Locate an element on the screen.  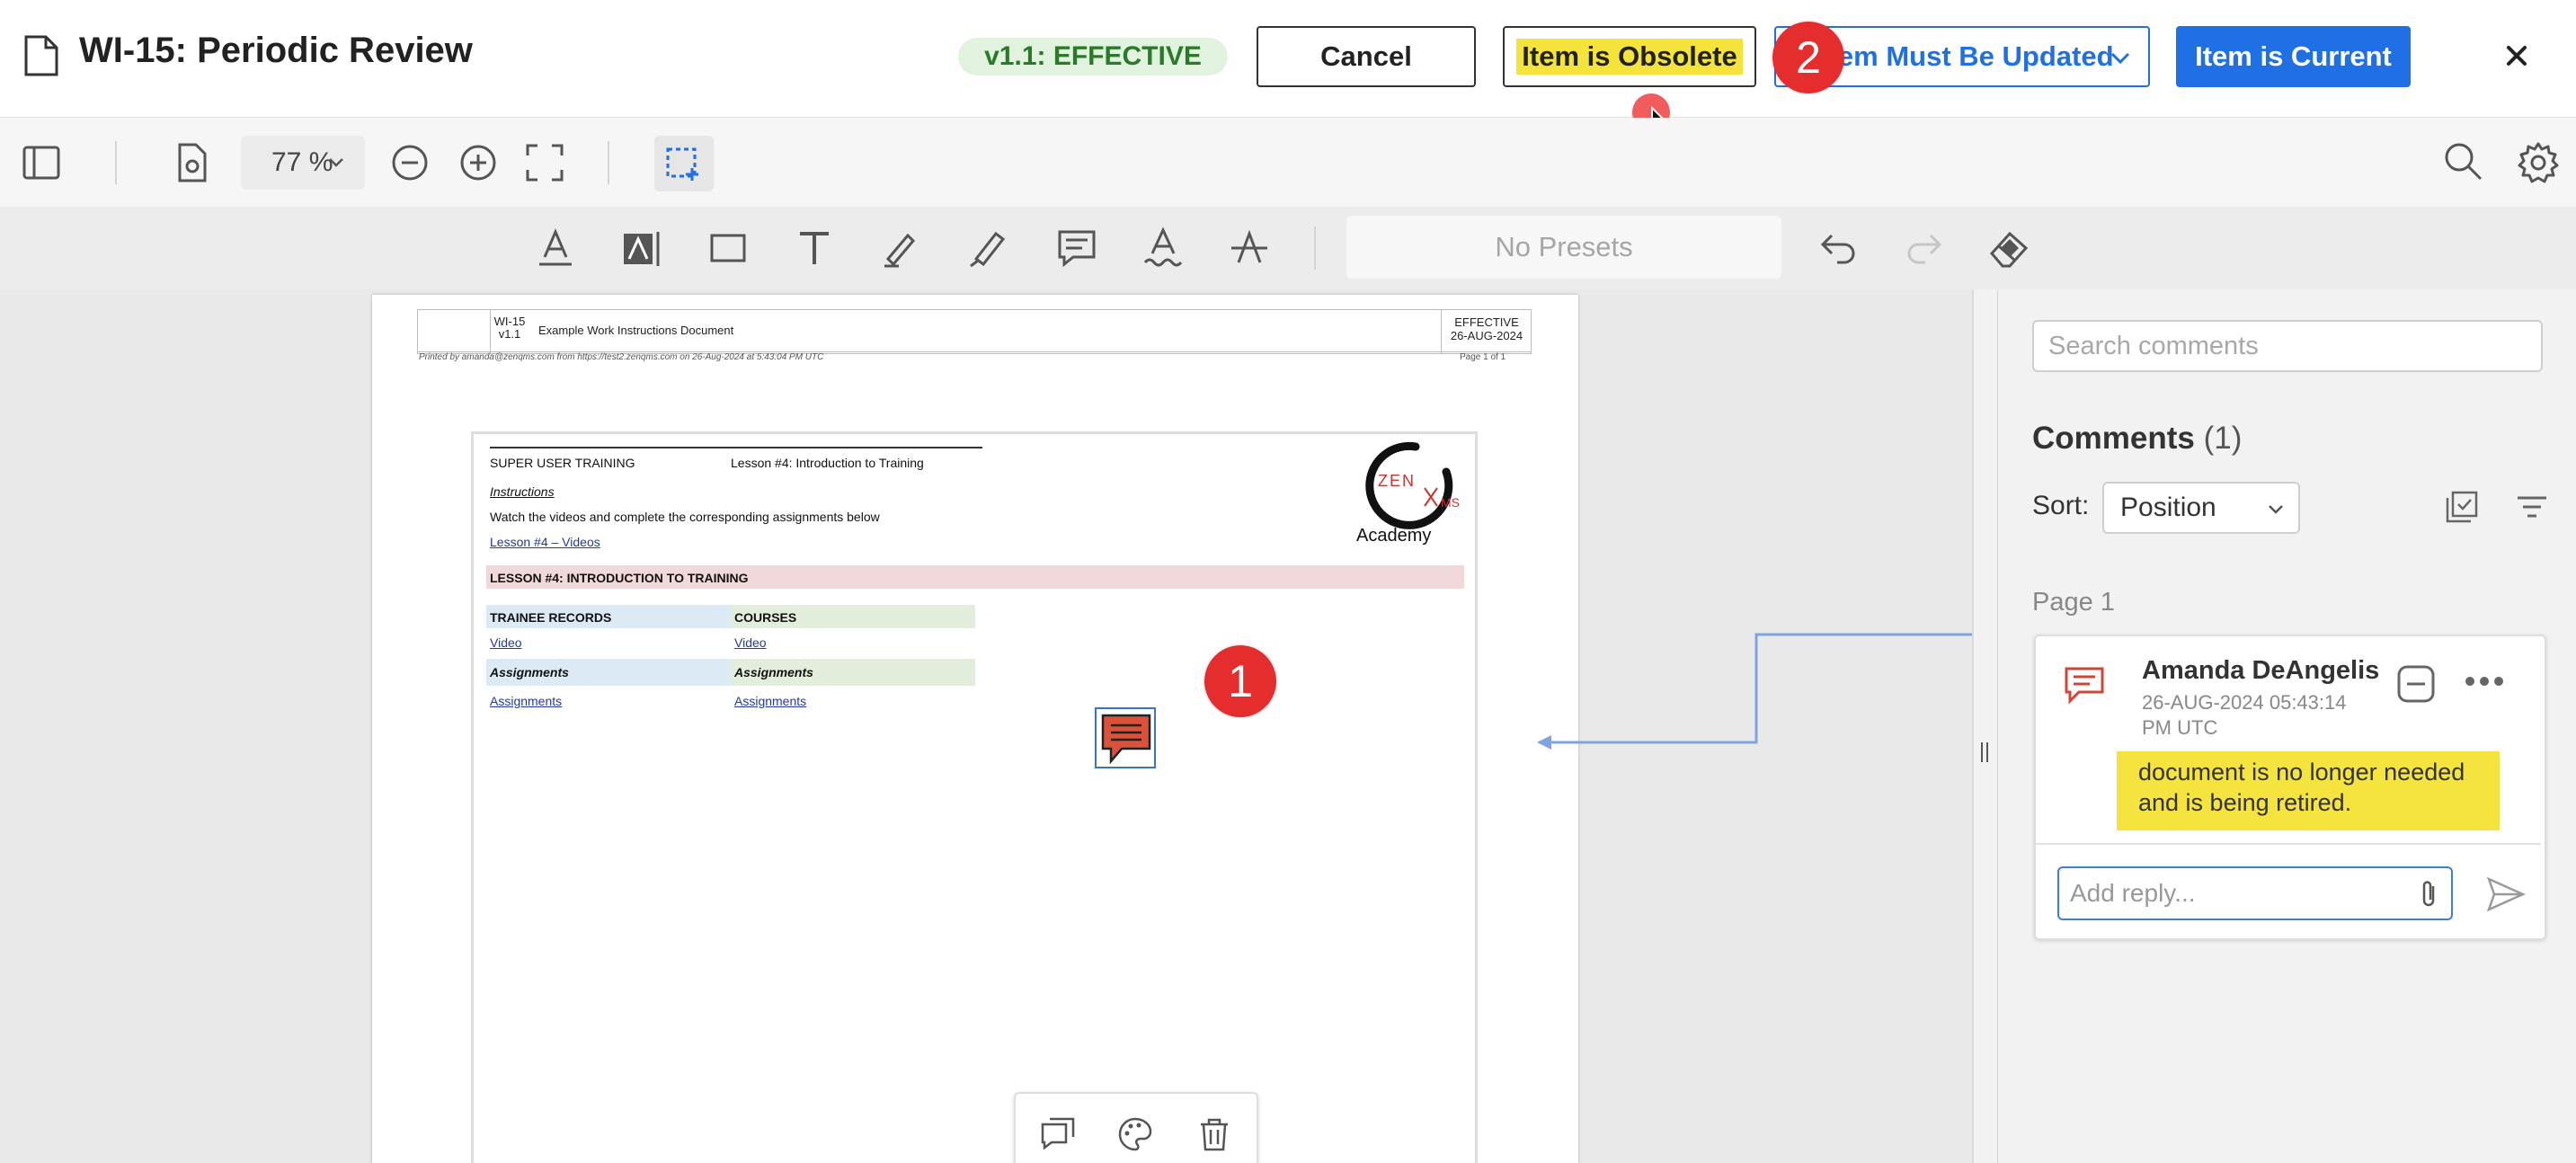
comment-author: Amanda DeAngelis is located at coordinates (2261, 670).